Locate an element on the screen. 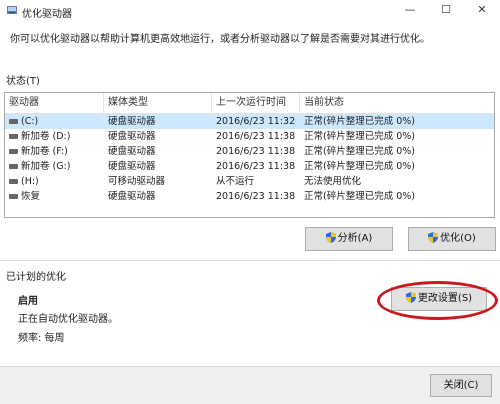 This screenshot has height=404, width=500. drive-name: 新加卷 (F:) is located at coordinates (44, 151).